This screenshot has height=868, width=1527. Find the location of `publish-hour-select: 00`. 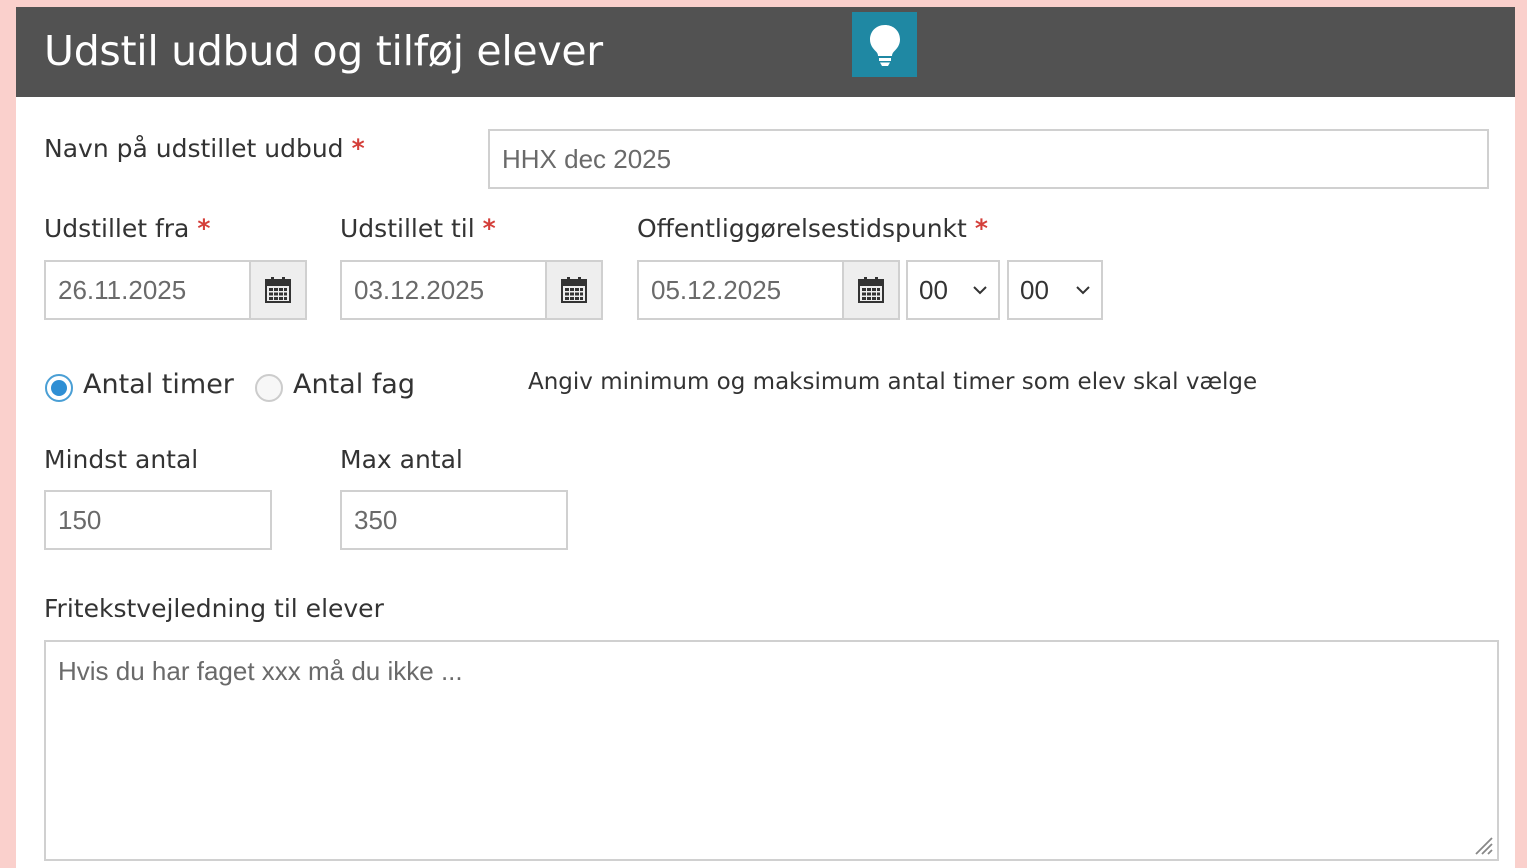

publish-hour-select: 00 is located at coordinates (953, 290).